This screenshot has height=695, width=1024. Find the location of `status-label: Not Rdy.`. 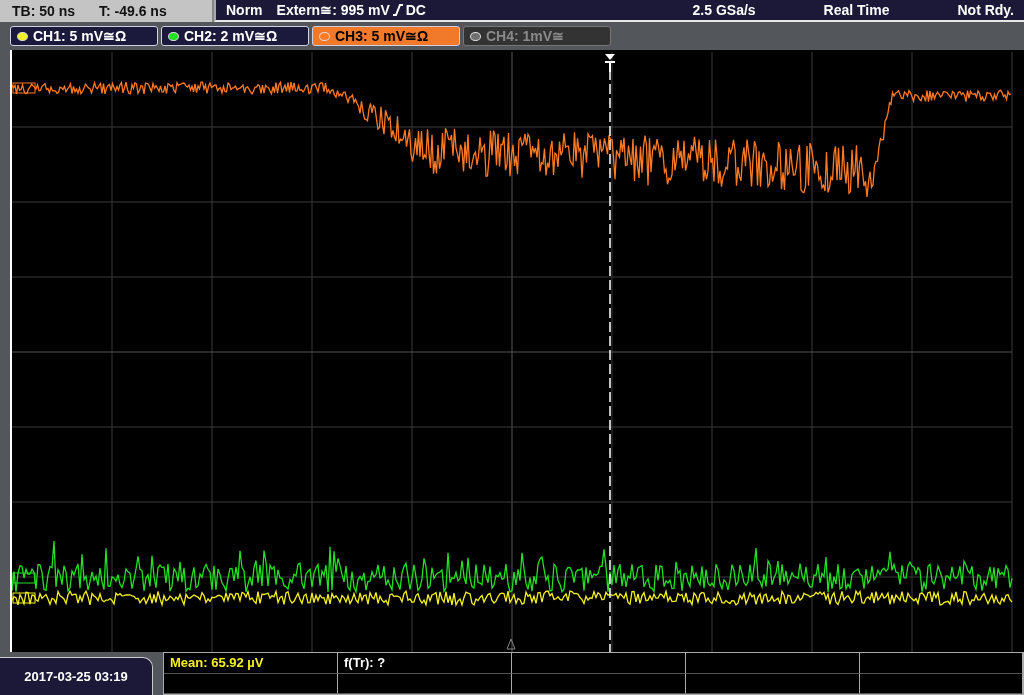

status-label: Not Rdy. is located at coordinates (985, 10).